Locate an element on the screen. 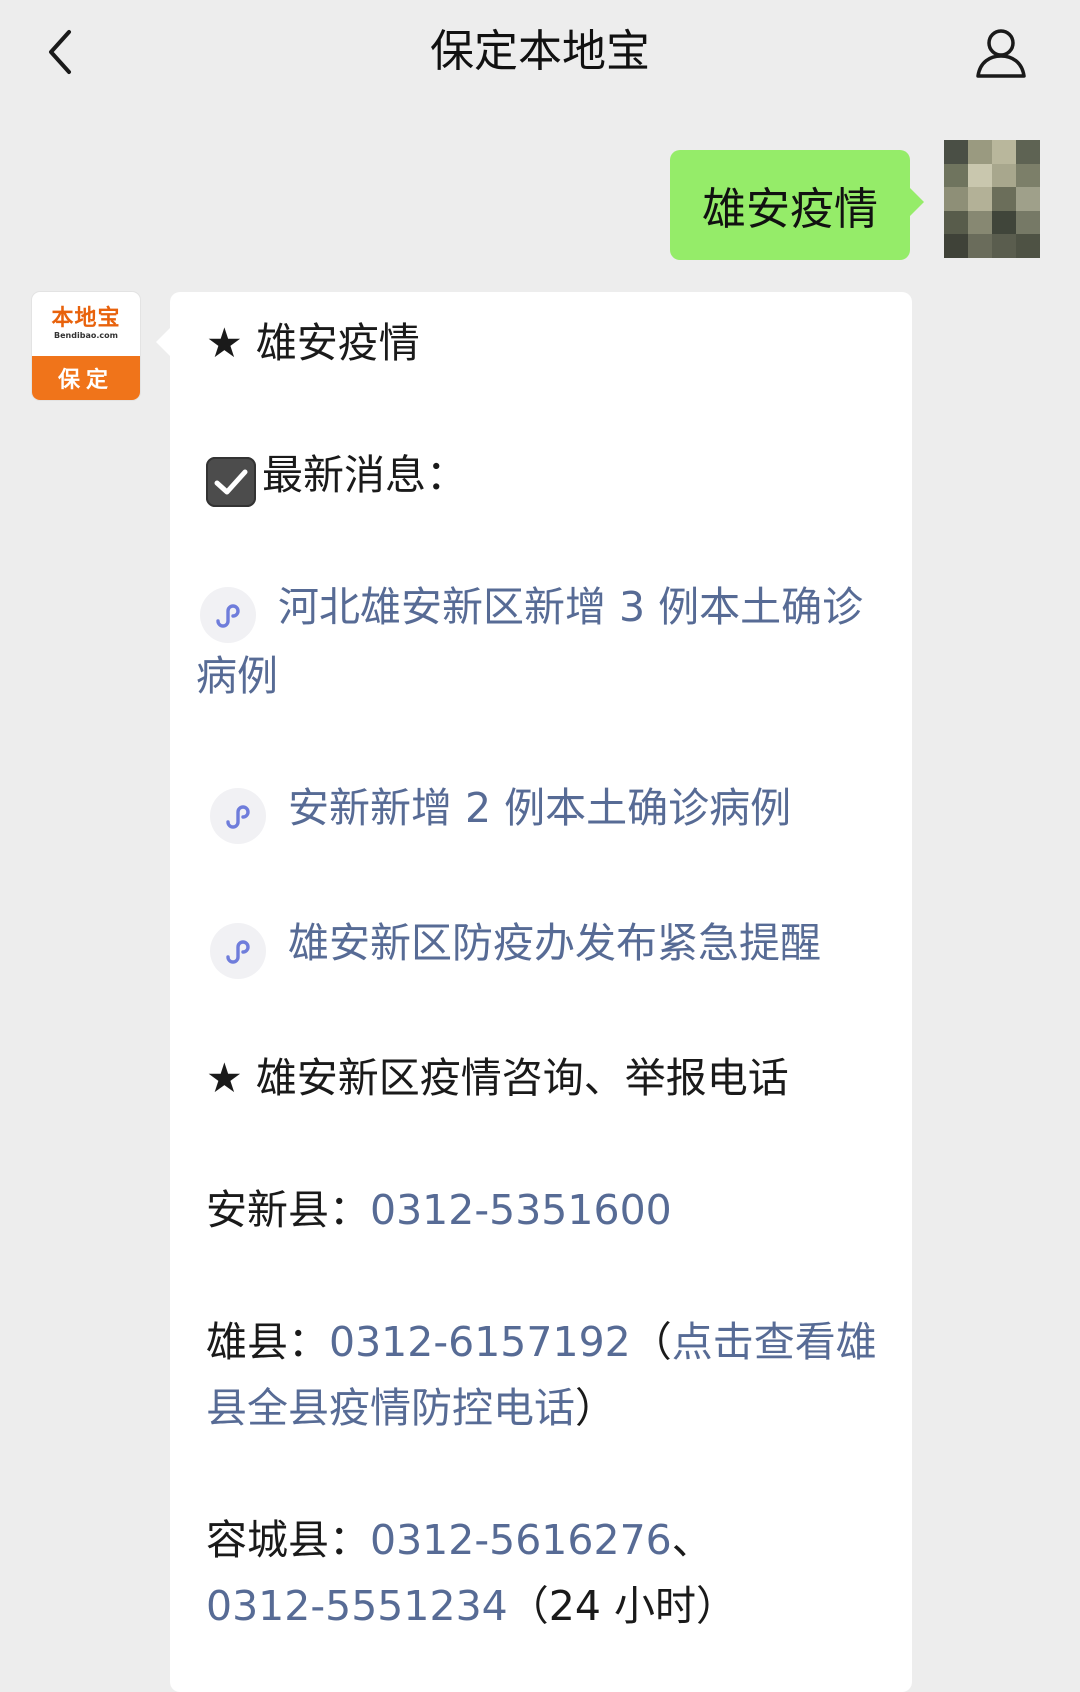  logo-subtext: Bendibao.com is located at coordinates (86, 335).